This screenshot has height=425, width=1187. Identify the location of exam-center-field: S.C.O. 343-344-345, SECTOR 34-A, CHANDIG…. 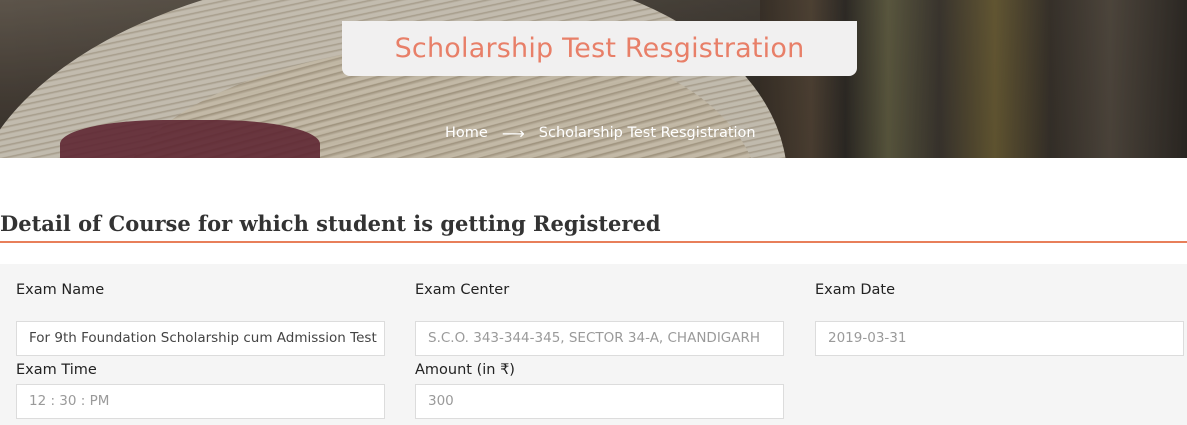
(599, 338).